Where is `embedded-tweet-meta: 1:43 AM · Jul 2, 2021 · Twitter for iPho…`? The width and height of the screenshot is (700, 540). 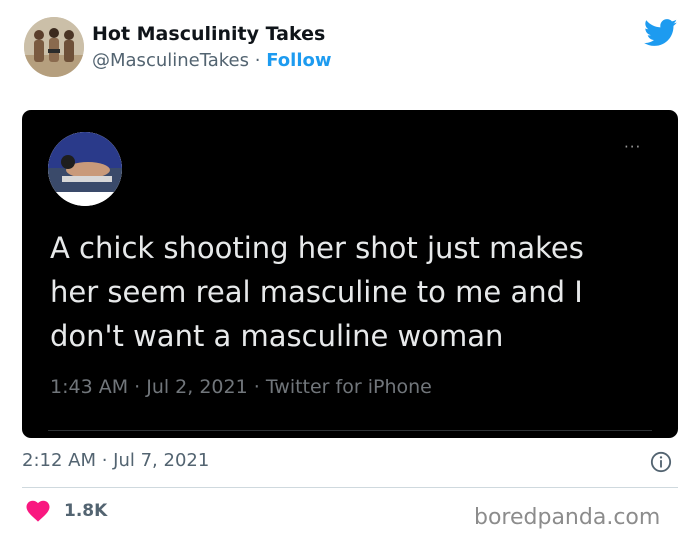
embedded-tweet-meta: 1:43 AM · Jul 2, 2021 · Twitter for iPho… is located at coordinates (241, 387).